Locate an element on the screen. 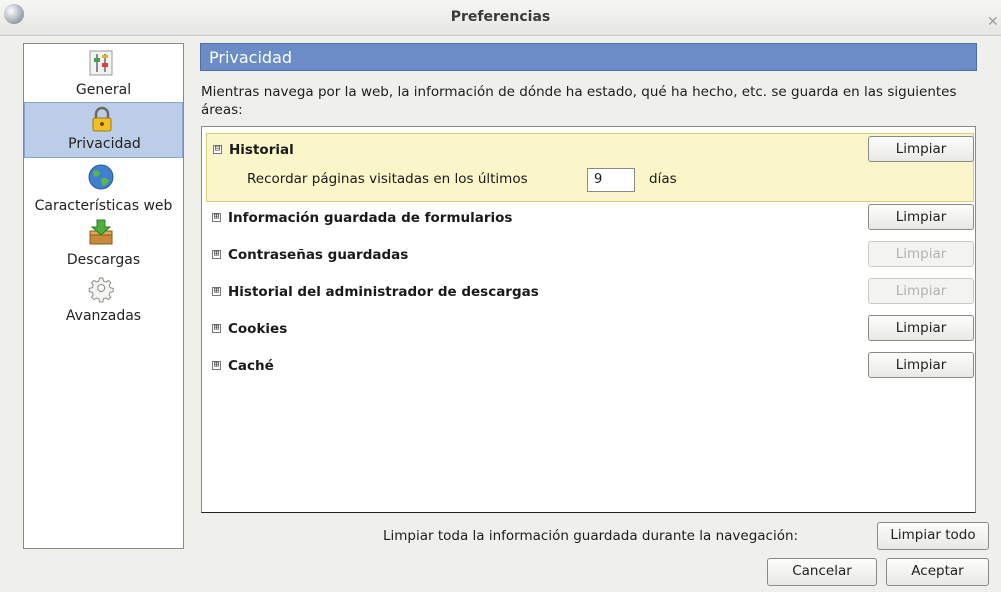 Image resolution: width=1001 pixels, height=592 pixels. collapse-icon: ⊟ is located at coordinates (217, 149).